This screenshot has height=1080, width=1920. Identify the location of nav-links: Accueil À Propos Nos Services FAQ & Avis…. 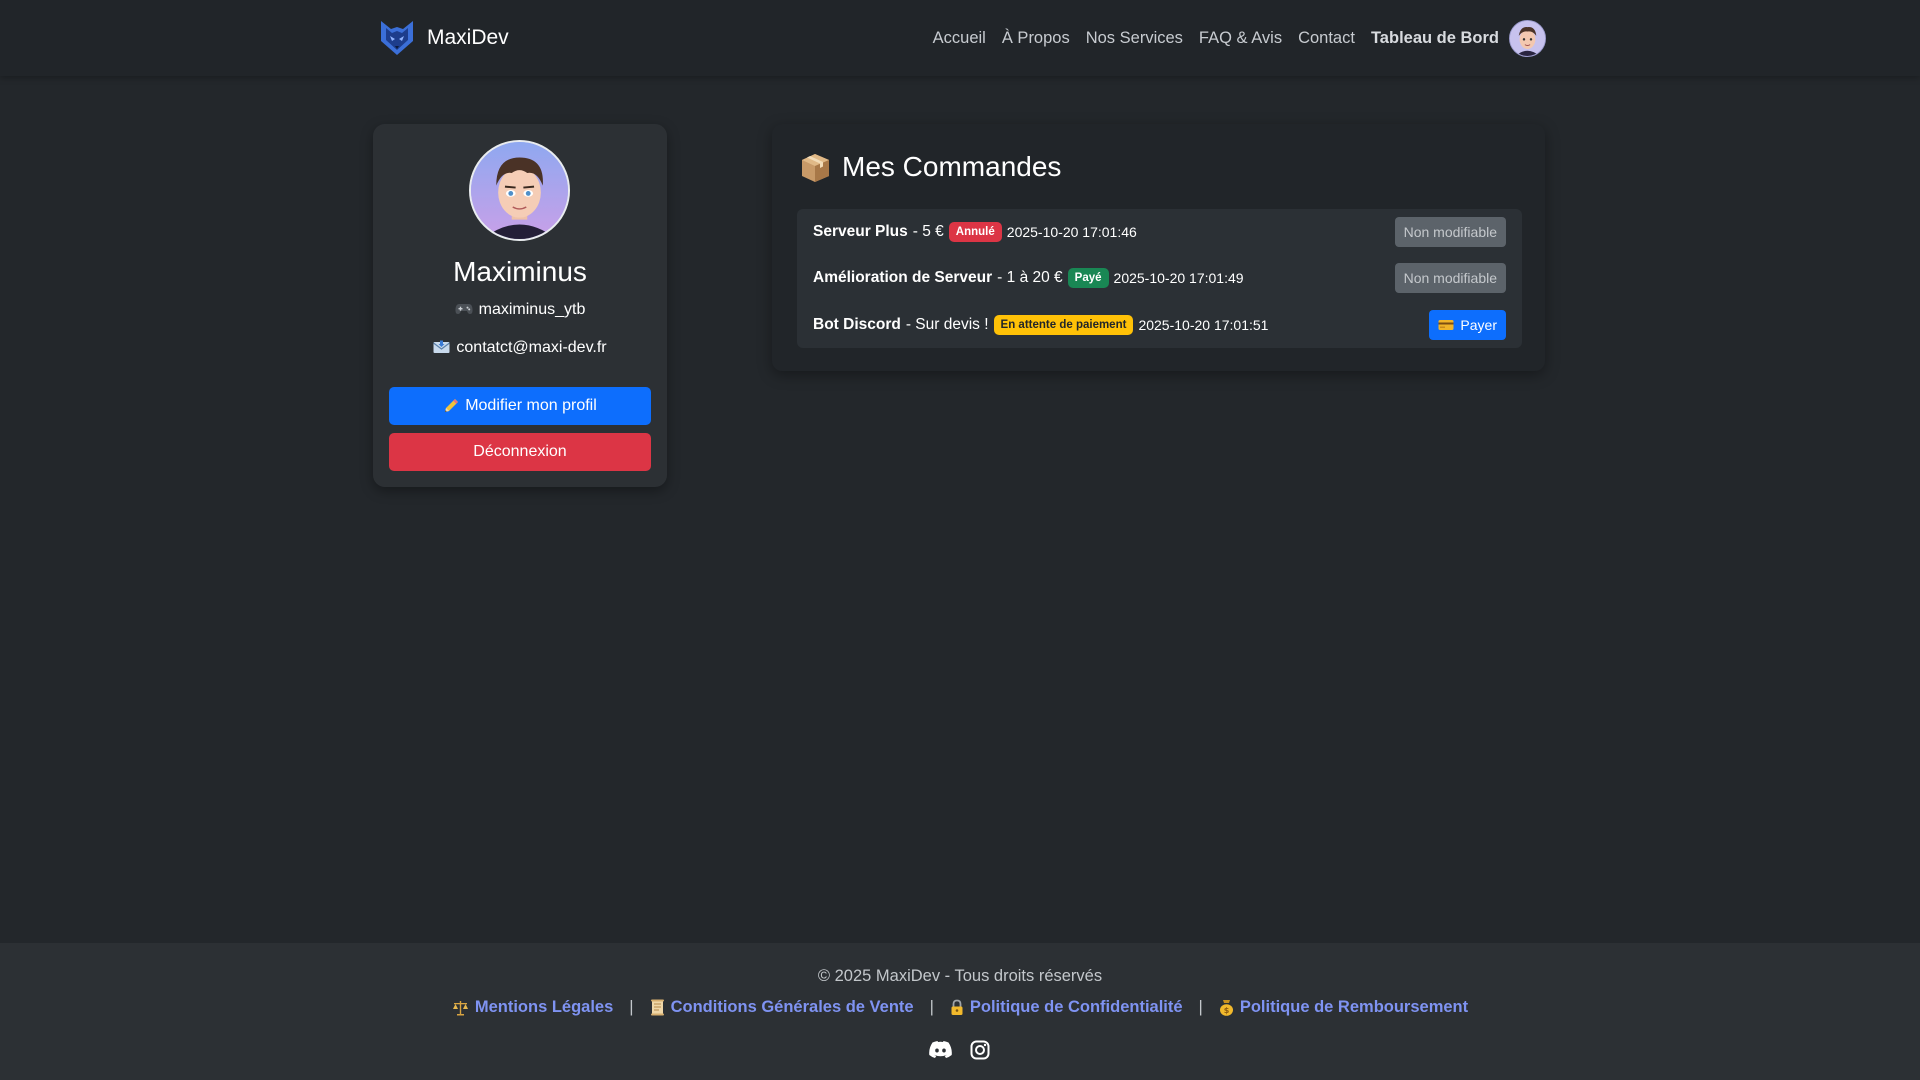
(1231, 38).